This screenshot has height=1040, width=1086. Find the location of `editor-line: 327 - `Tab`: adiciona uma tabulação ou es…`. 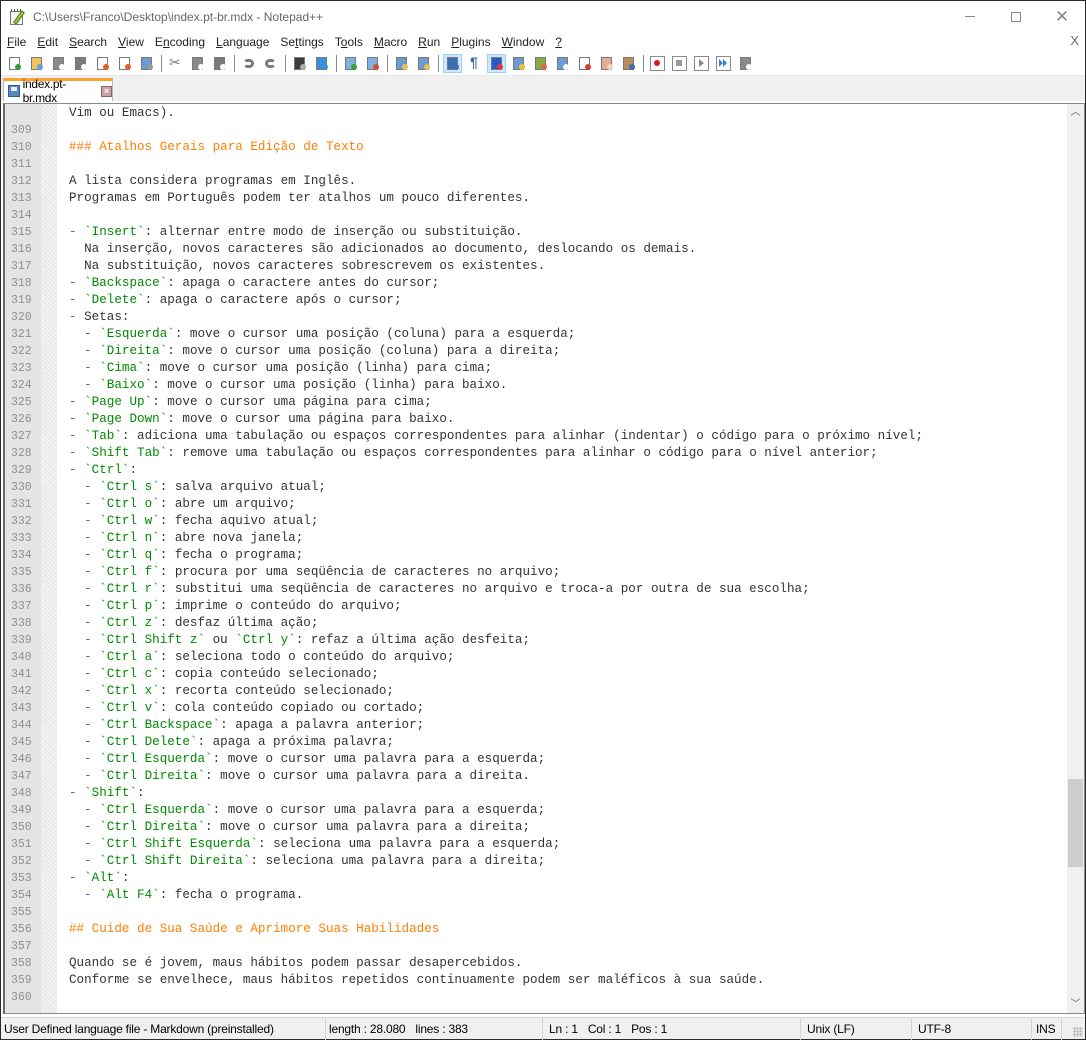

editor-line: 327 - `Tab`: adiciona uma tabulação ou es… is located at coordinates (535, 436).